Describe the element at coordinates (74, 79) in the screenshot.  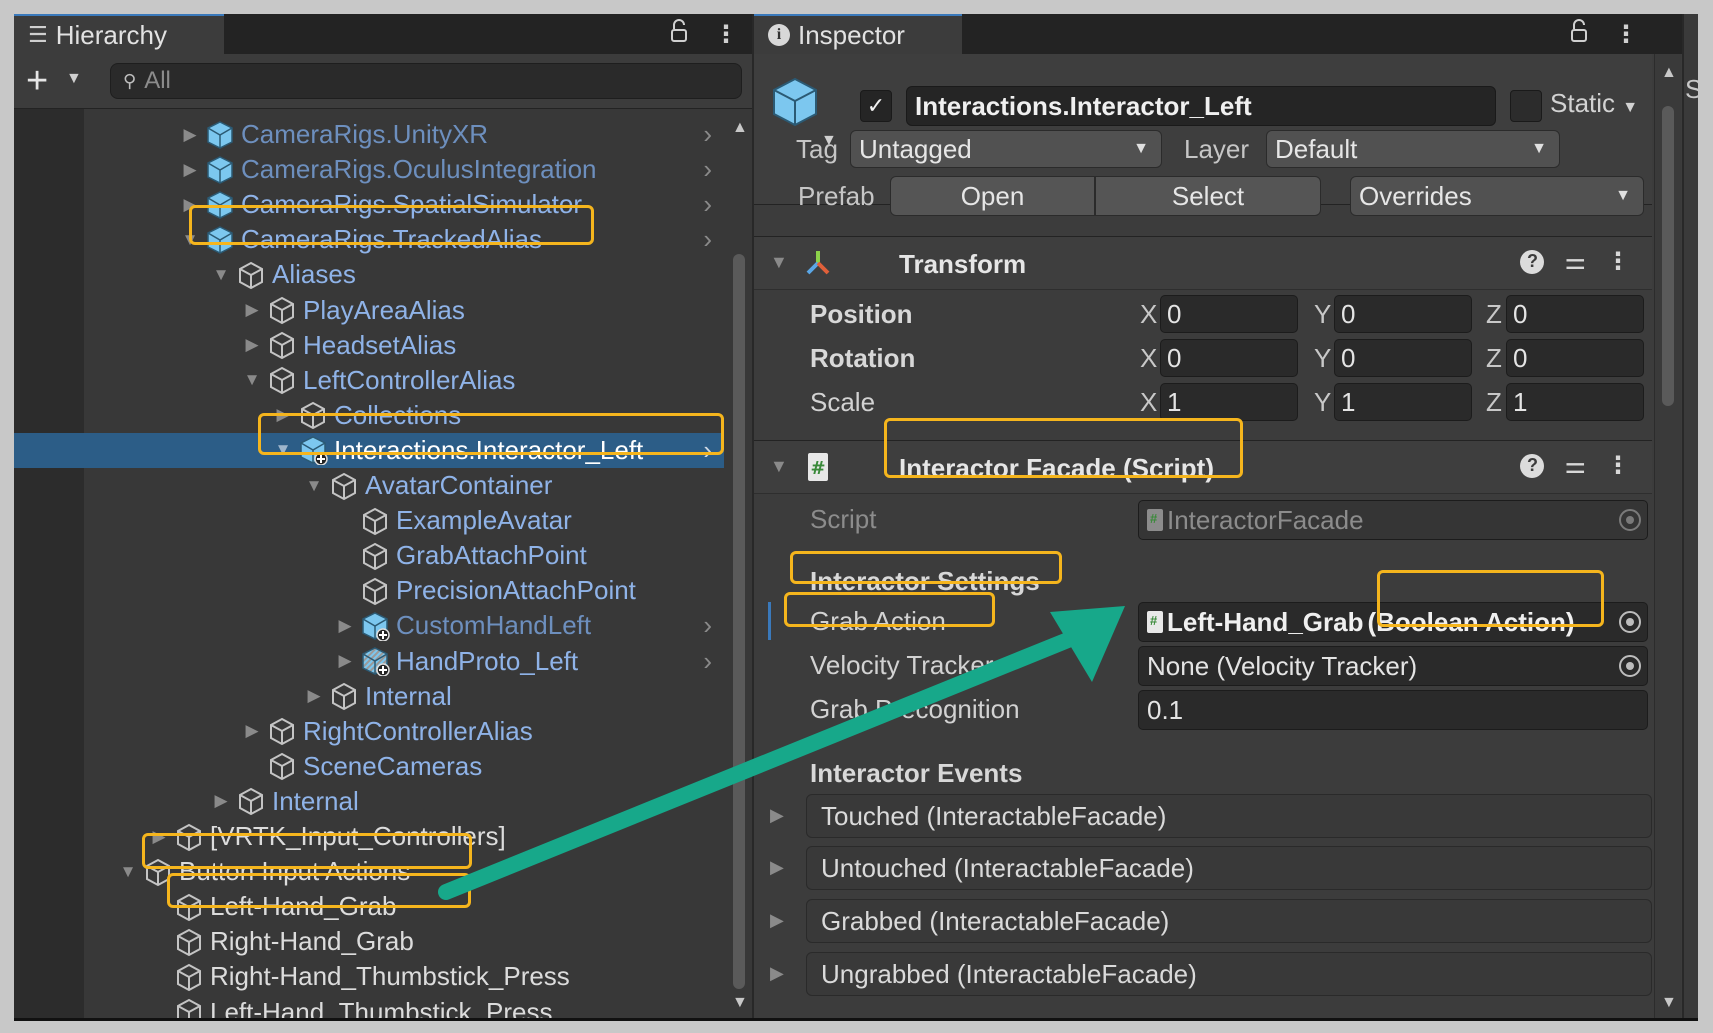
I see `chevron-down-icon: ▼` at that location.